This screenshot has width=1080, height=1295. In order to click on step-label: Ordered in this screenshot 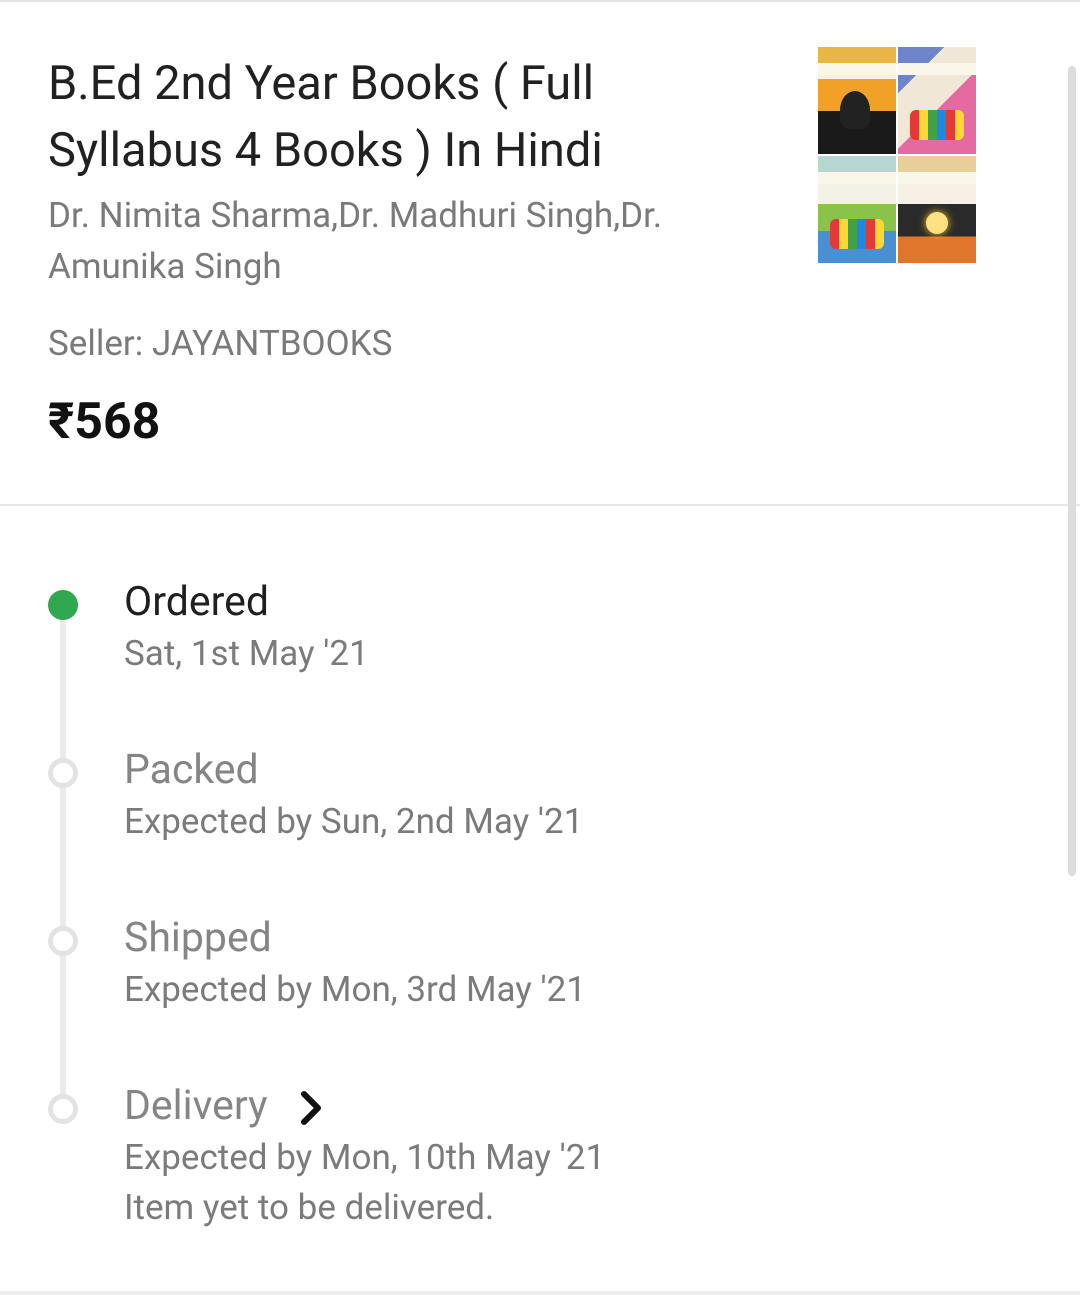, I will do `click(196, 602)`.